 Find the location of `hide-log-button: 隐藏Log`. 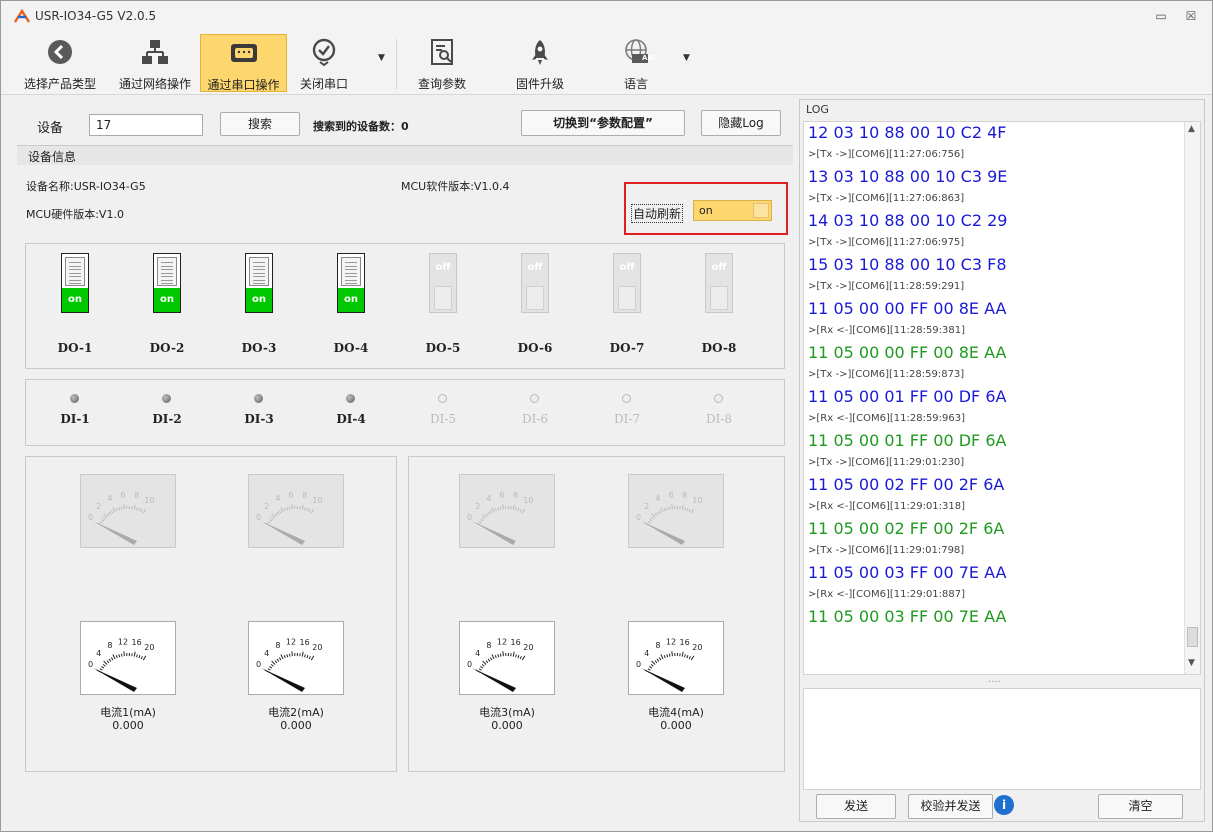

hide-log-button: 隐藏Log is located at coordinates (741, 123).